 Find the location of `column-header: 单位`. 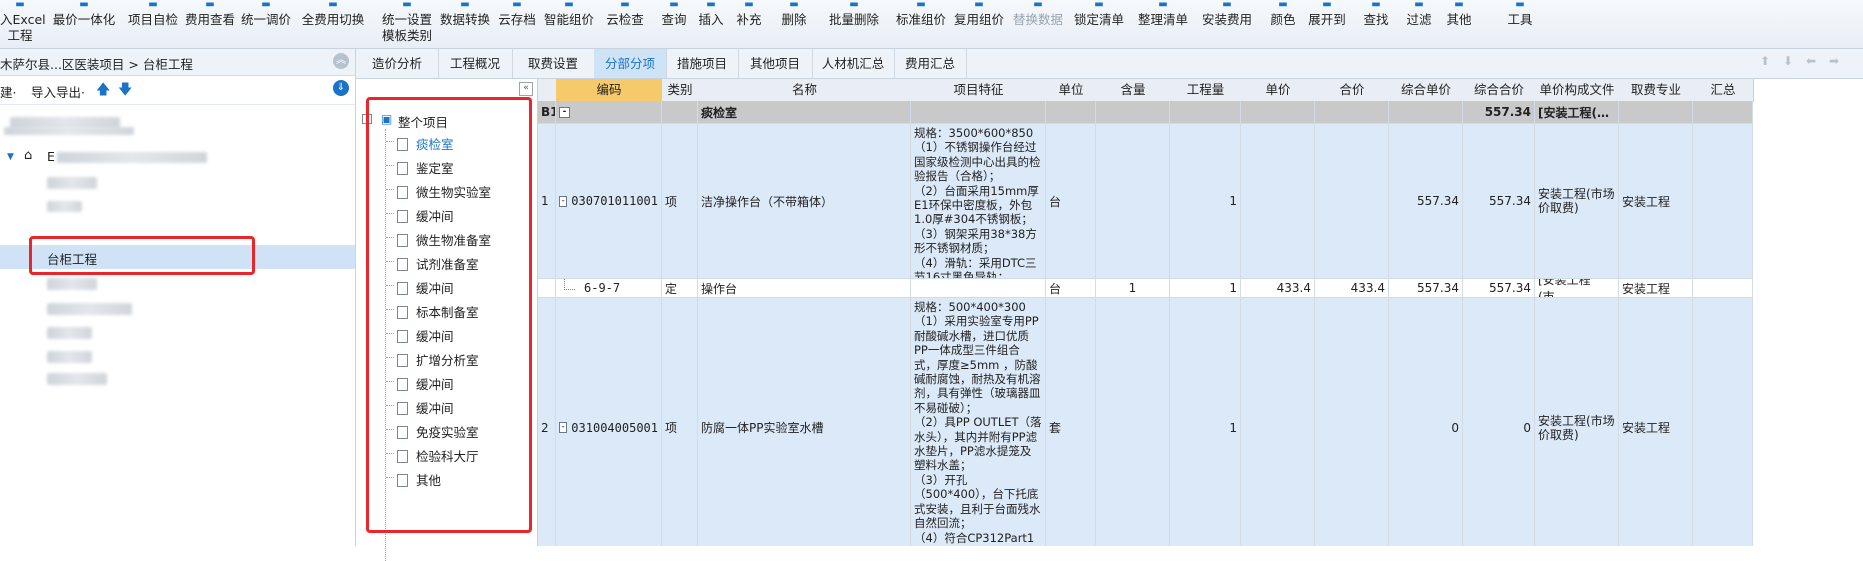

column-header: 单位 is located at coordinates (1071, 90).